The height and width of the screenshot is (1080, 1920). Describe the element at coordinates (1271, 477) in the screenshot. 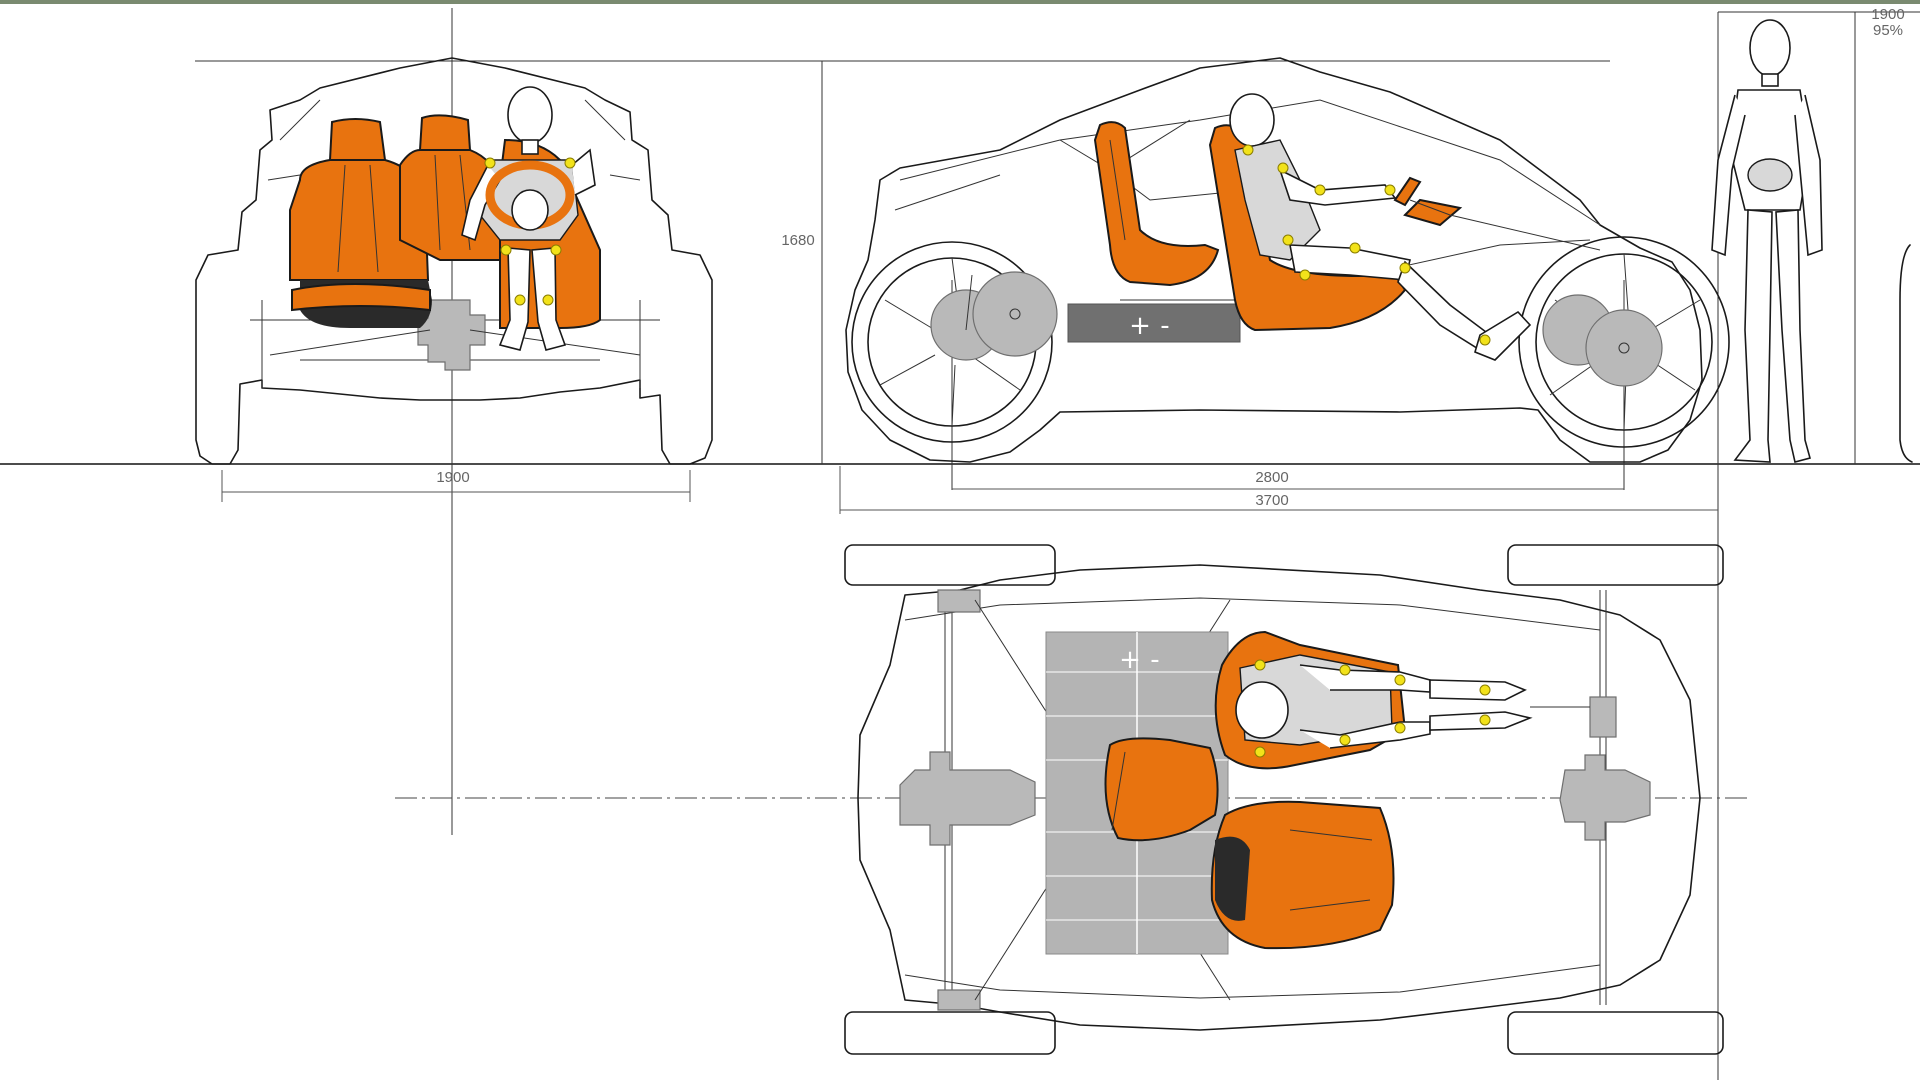

I see `wheelbase-label: 2800` at that location.